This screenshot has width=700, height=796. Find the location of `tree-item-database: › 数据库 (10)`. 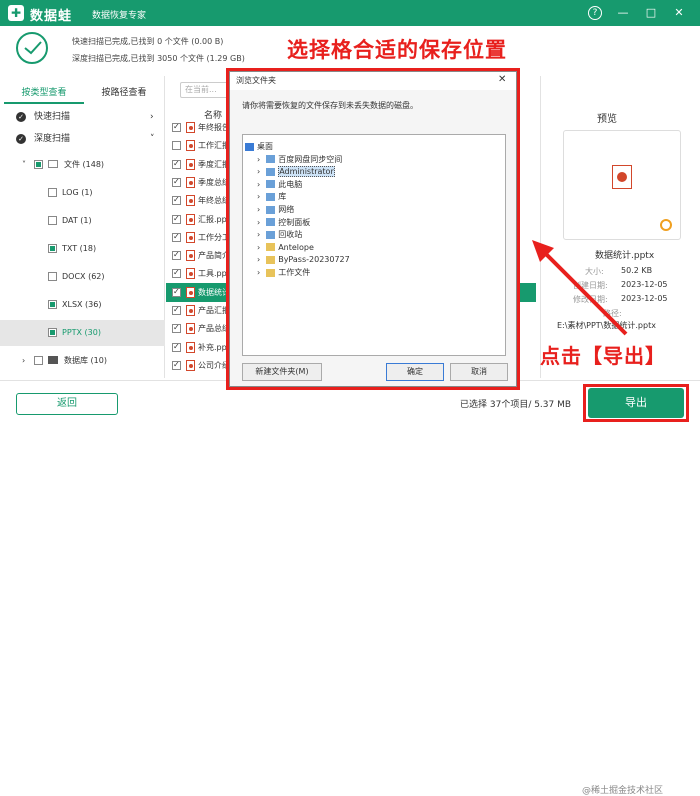

tree-item-database: › 数据库 (10) is located at coordinates (82, 361).